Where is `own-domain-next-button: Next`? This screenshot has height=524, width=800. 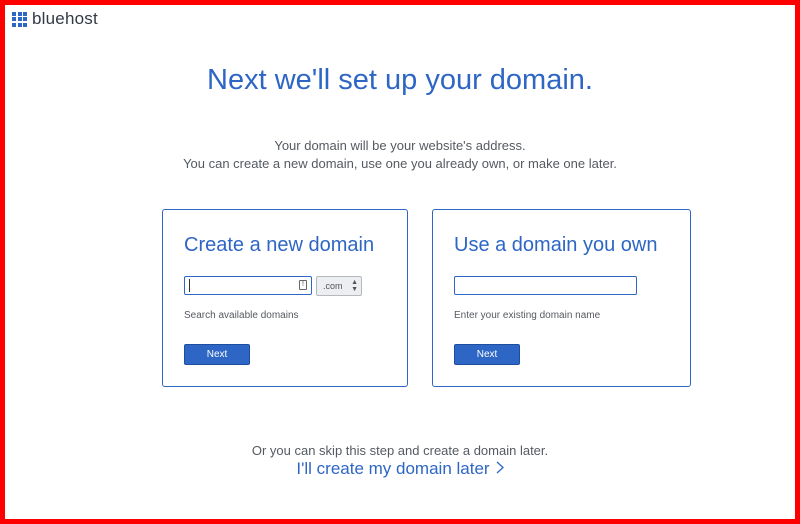 own-domain-next-button: Next is located at coordinates (487, 354).